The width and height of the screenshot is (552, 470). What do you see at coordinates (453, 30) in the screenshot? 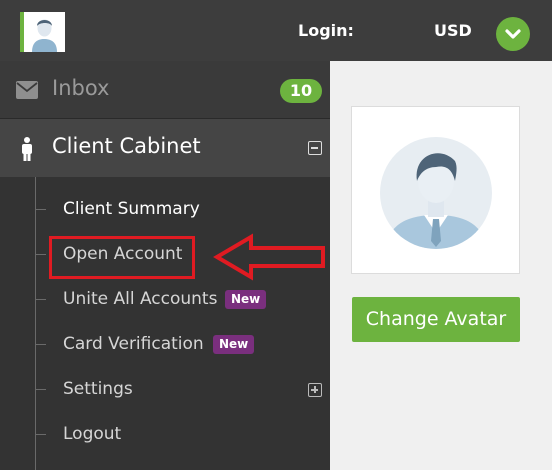
I see `currency-label: USD` at bounding box center [453, 30].